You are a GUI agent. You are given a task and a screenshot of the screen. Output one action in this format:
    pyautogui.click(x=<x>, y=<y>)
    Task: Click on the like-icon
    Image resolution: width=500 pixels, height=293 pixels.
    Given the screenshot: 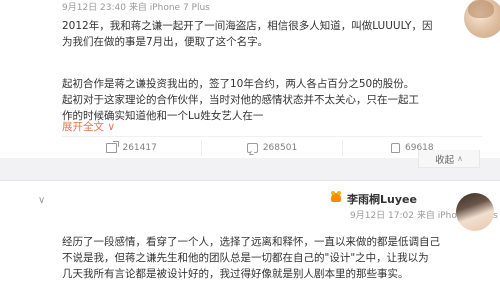 What is the action you would take?
    pyautogui.click(x=395, y=148)
    